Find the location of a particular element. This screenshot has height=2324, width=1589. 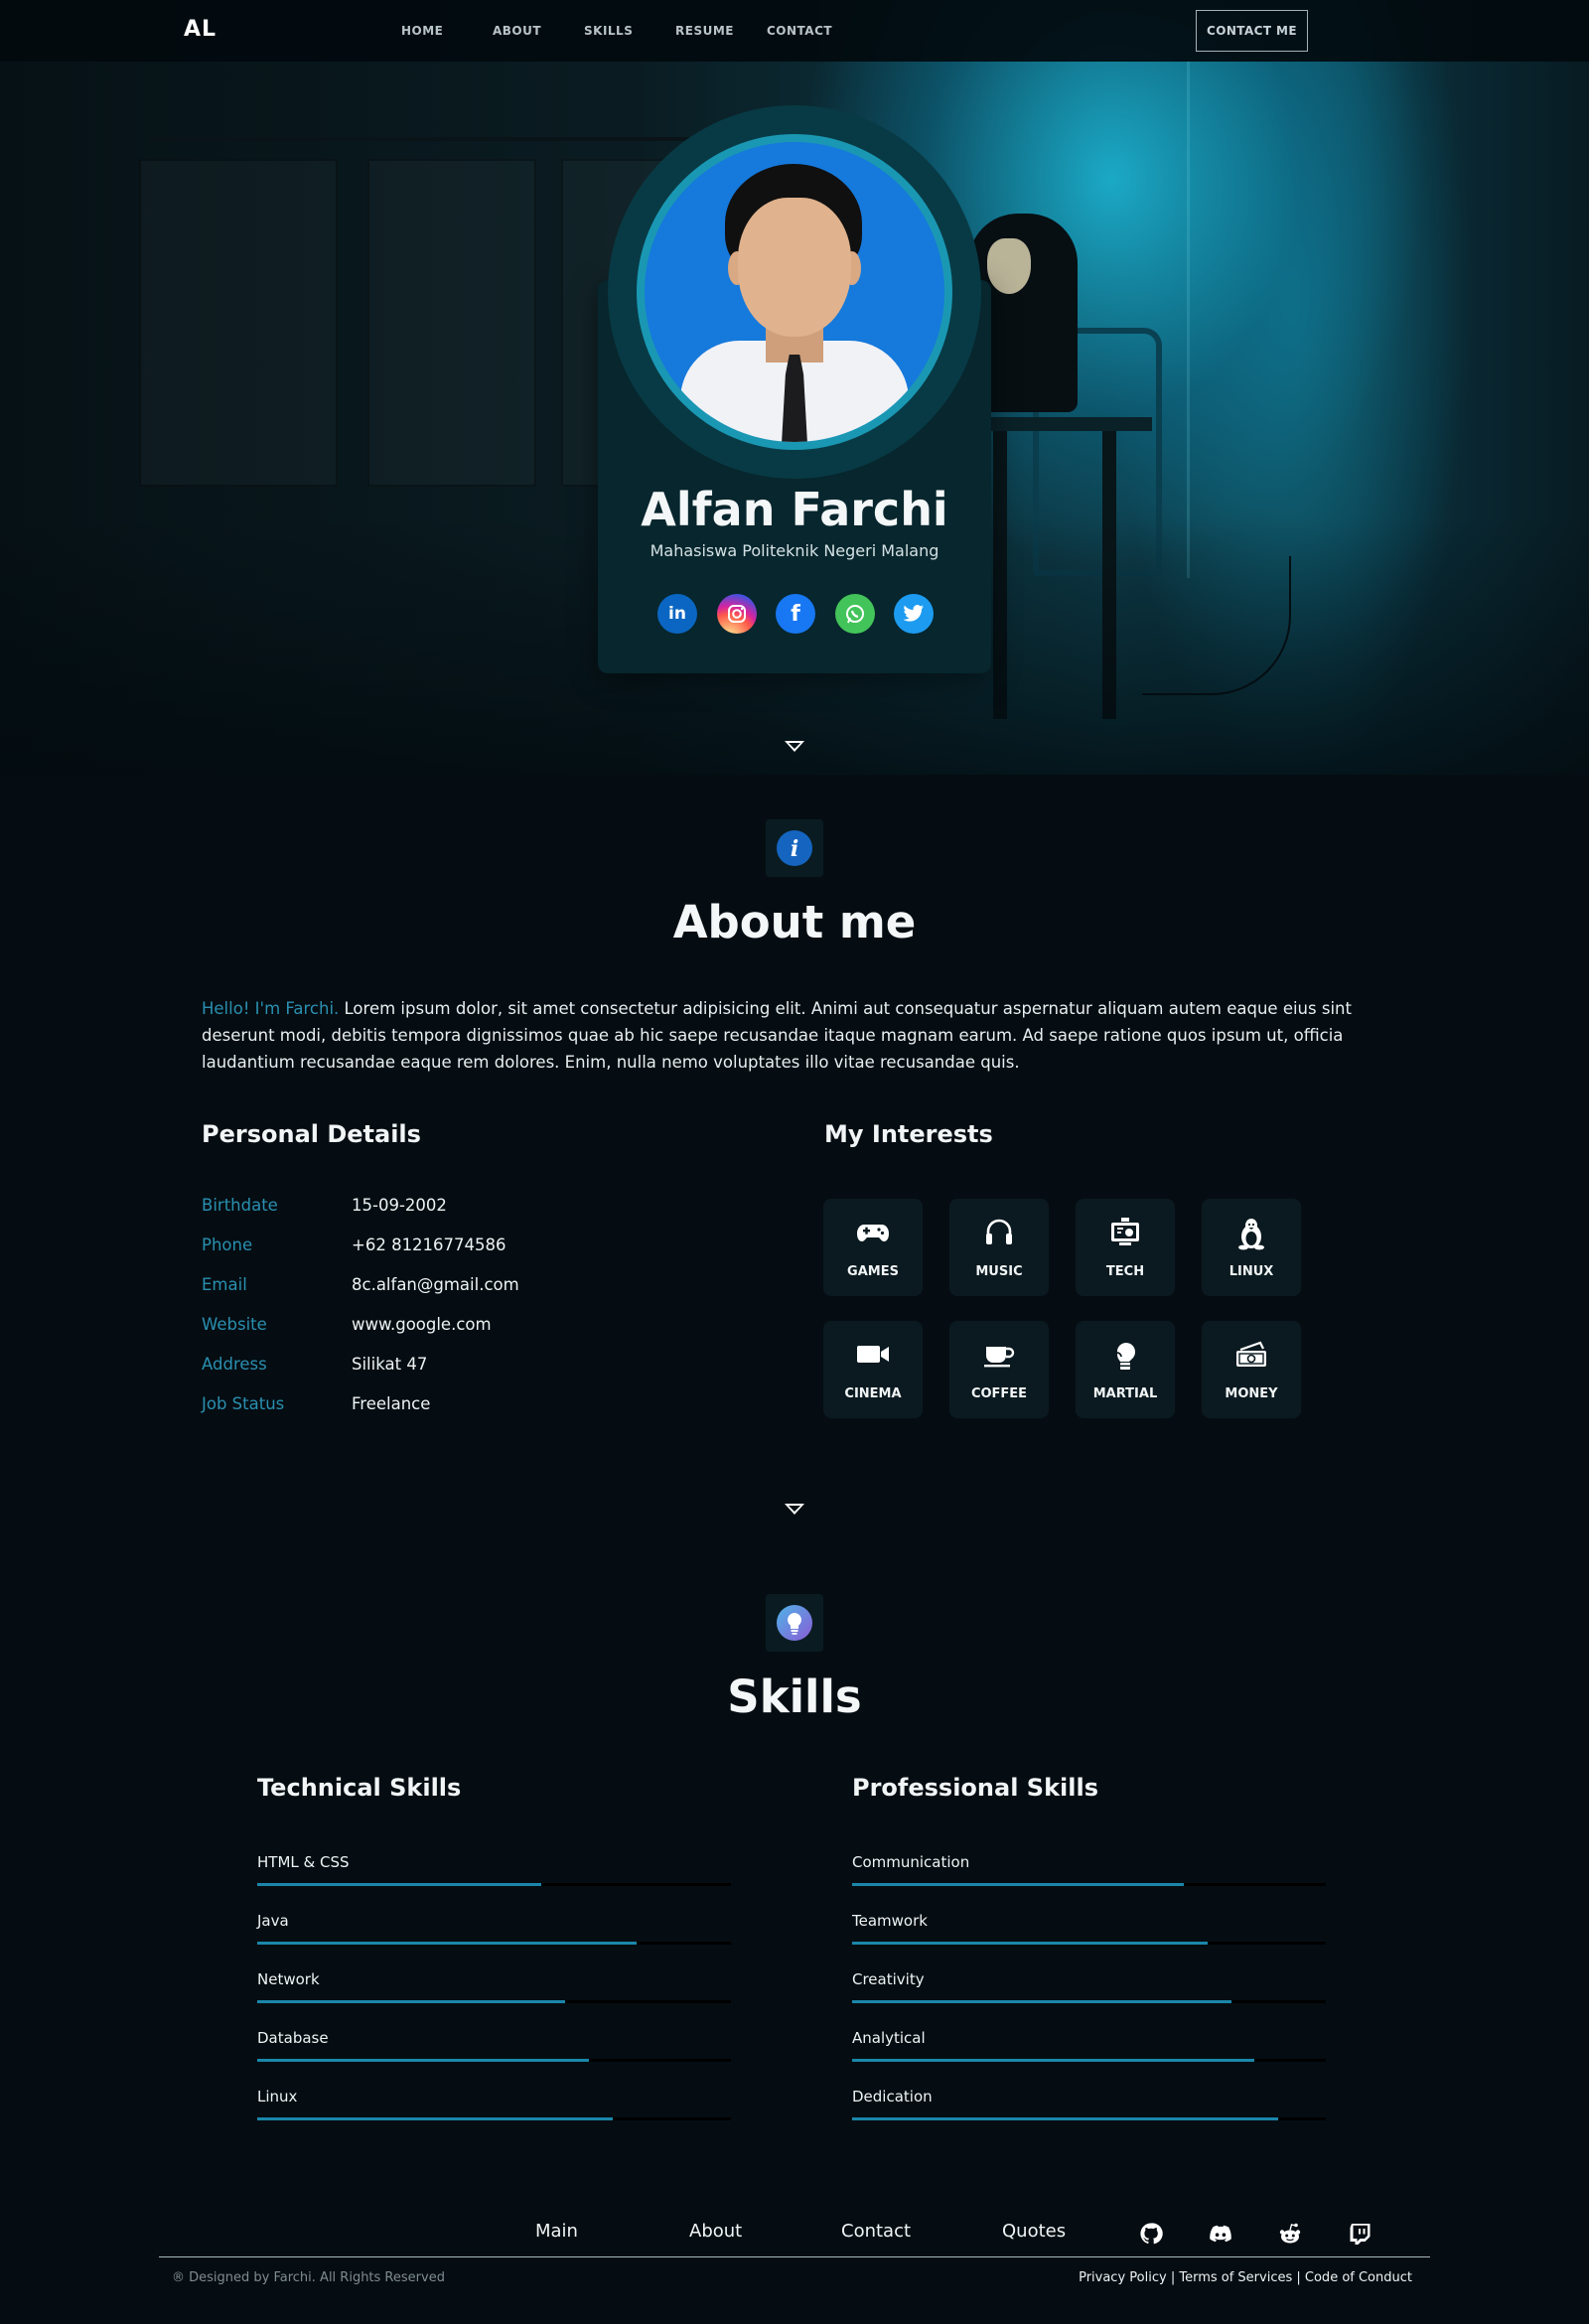

info-icon: i is located at coordinates (794, 848).